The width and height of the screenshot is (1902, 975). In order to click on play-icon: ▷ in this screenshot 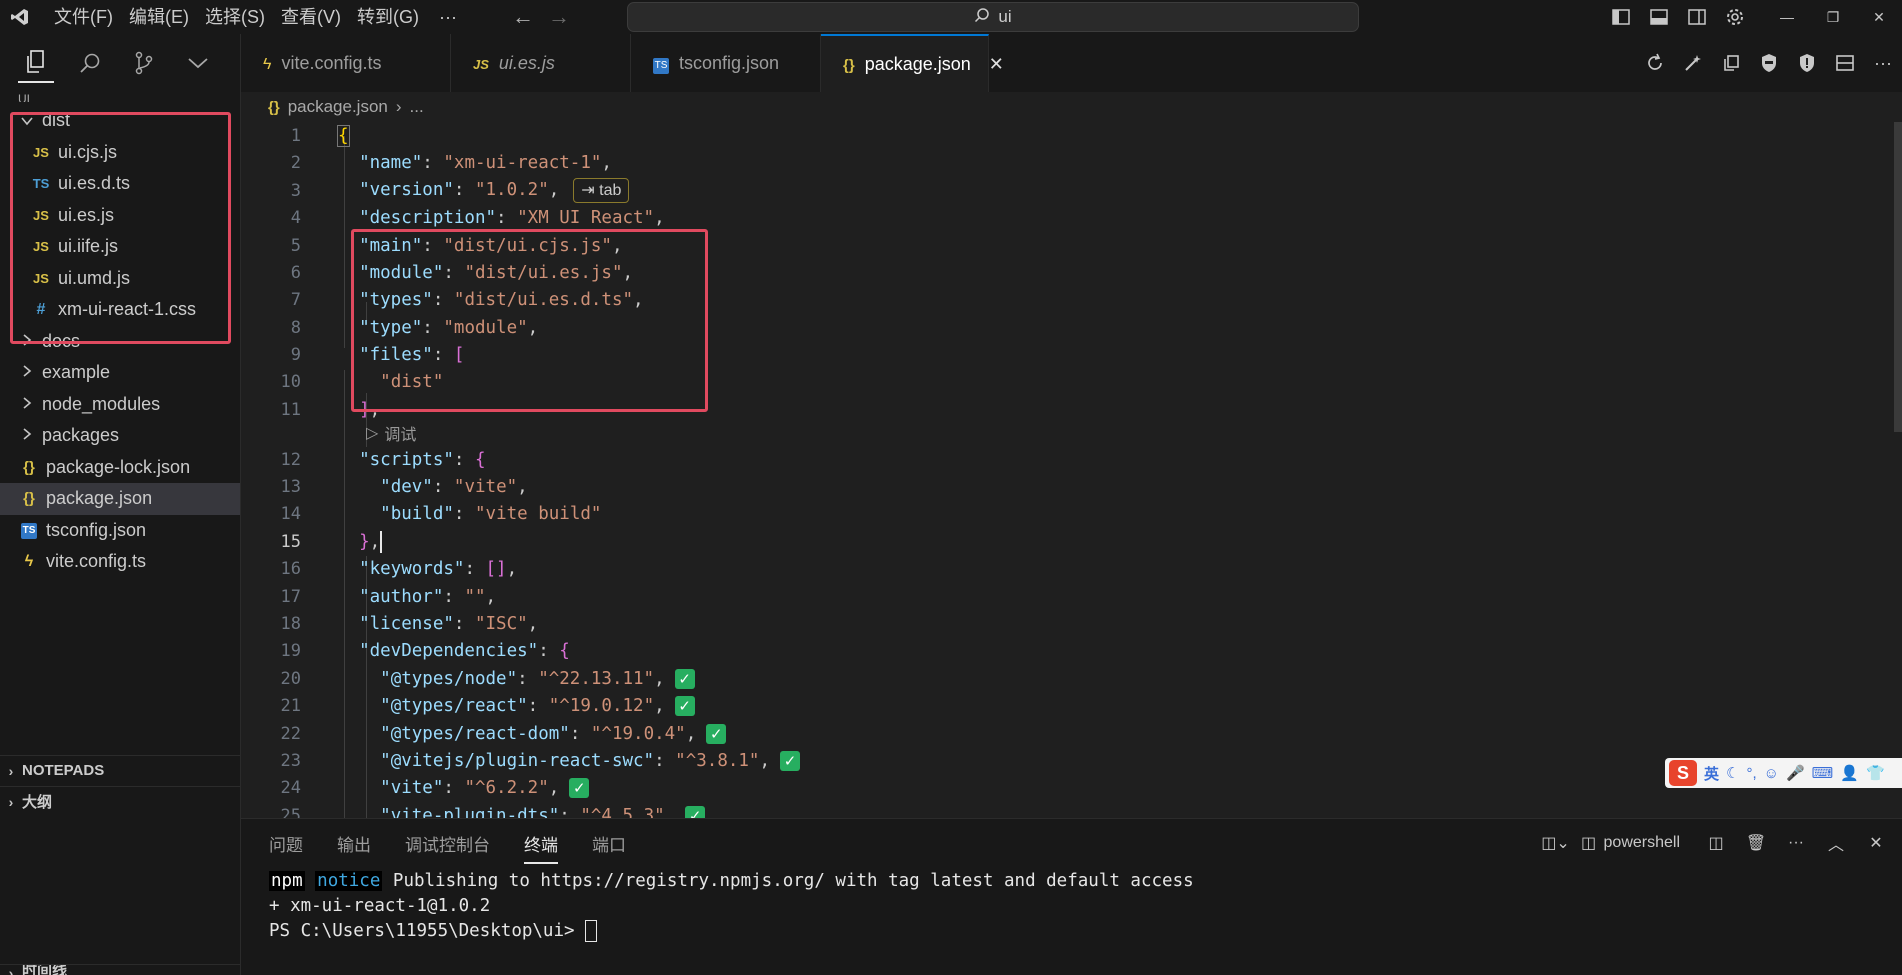, I will do `click(372, 433)`.